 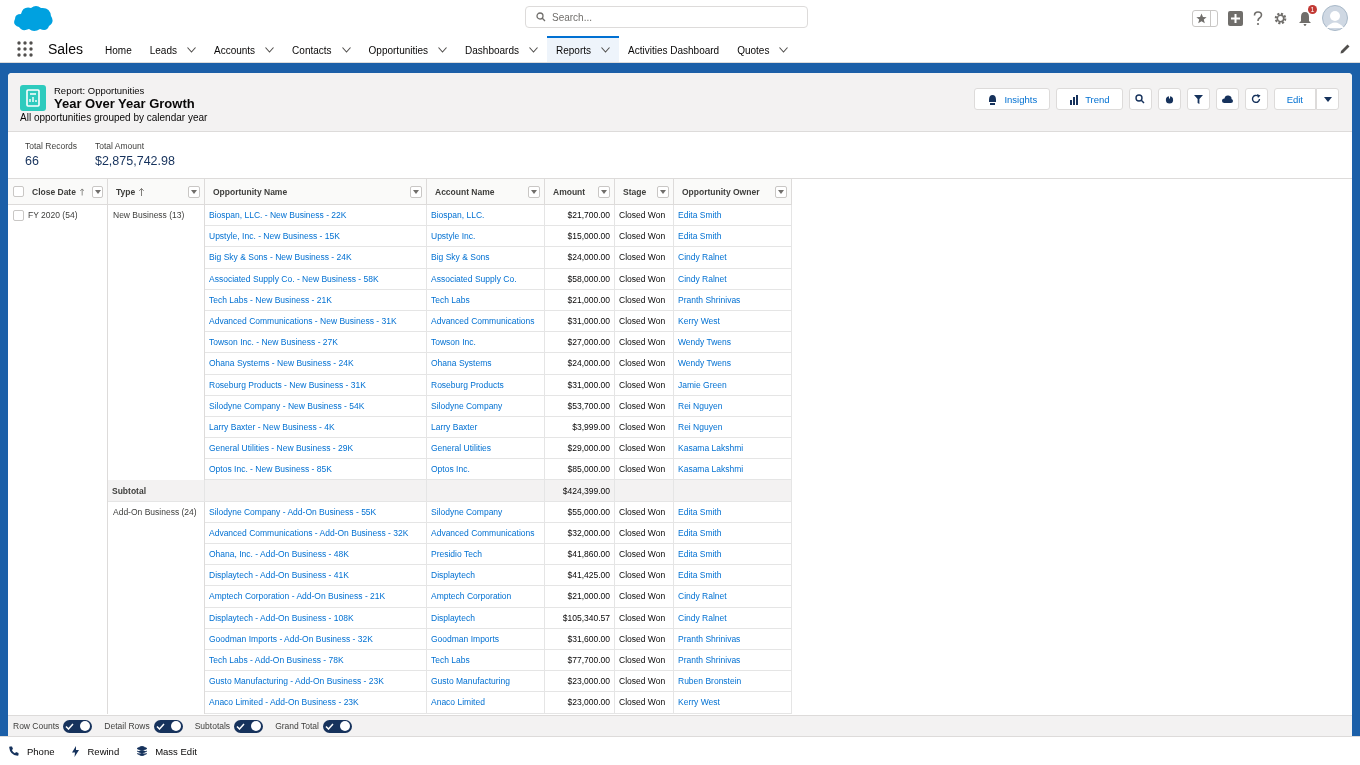 What do you see at coordinates (644, 191) in the screenshot?
I see `column-header: Stage` at bounding box center [644, 191].